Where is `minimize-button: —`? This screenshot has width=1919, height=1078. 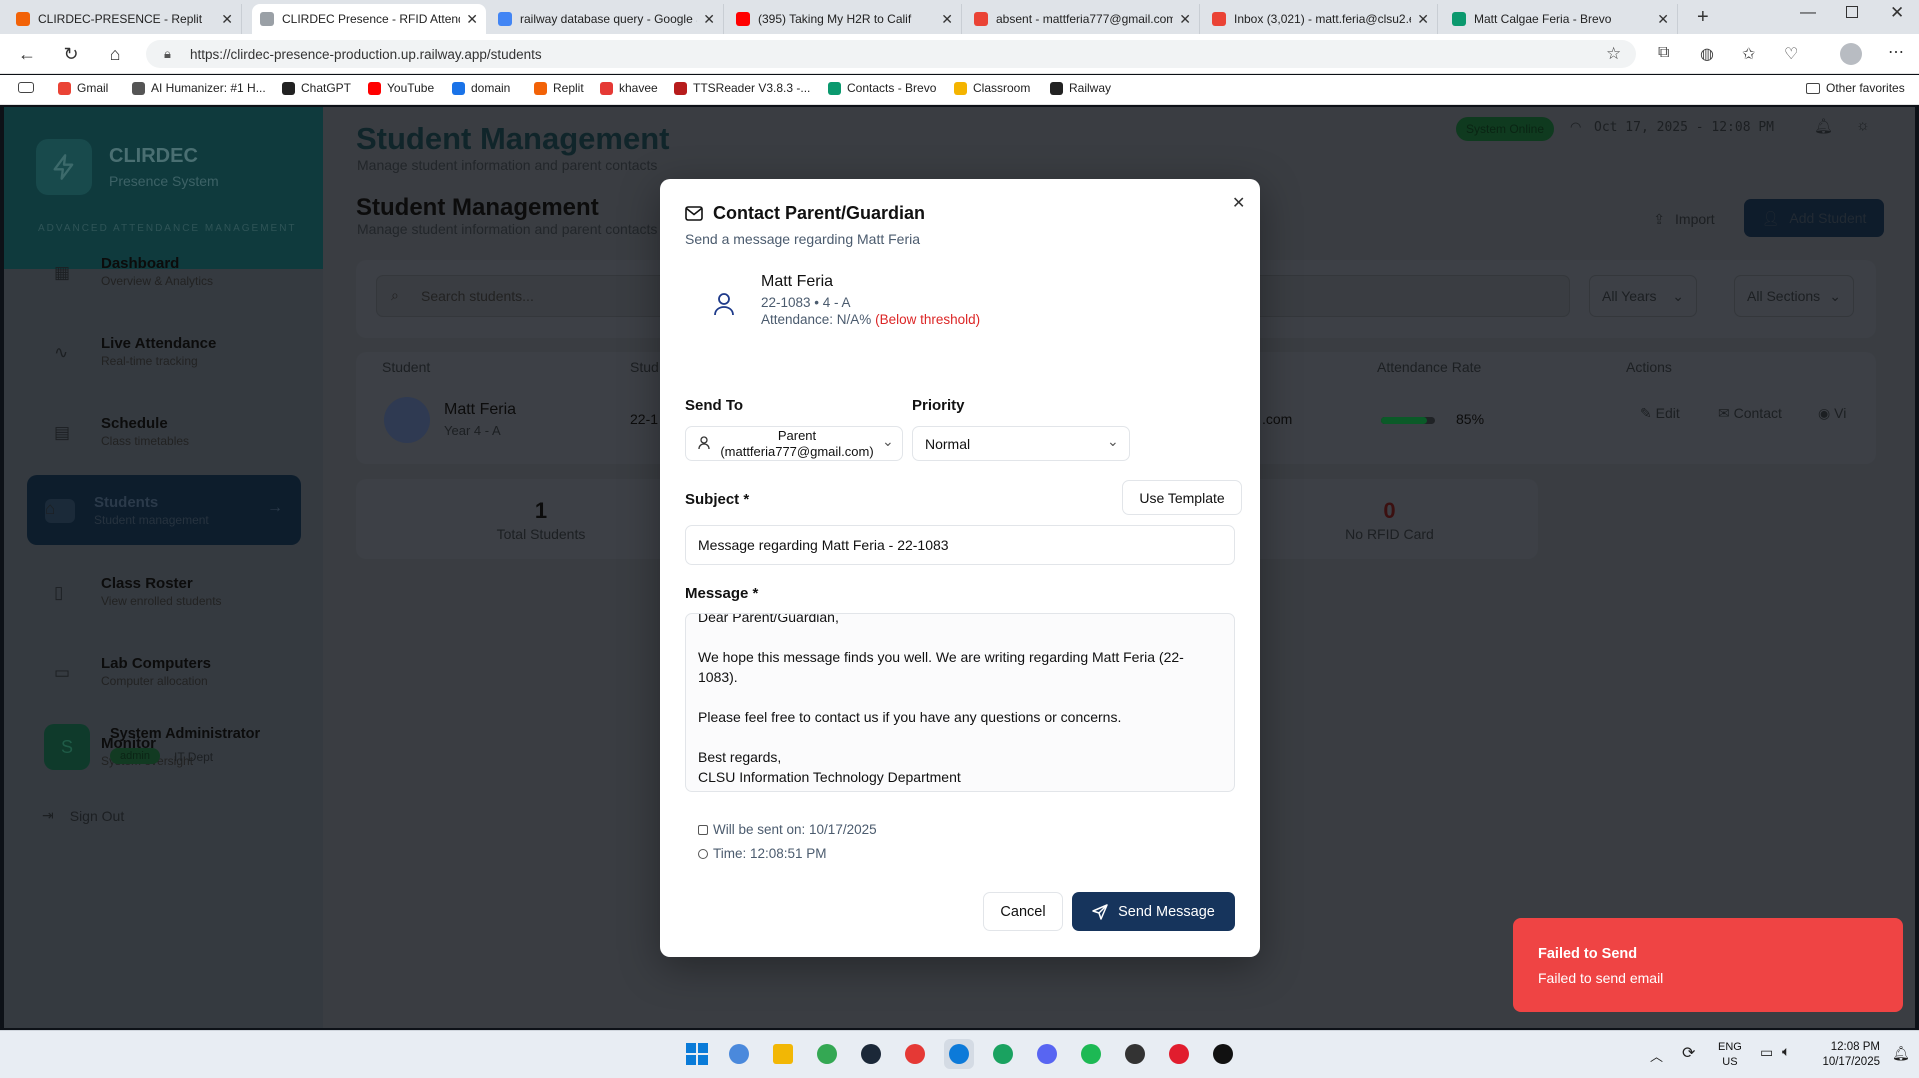
minimize-button: — is located at coordinates (1808, 13).